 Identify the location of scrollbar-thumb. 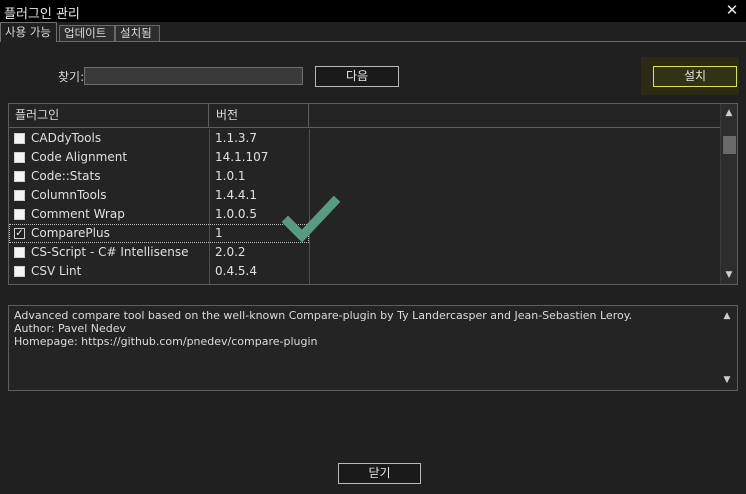
(729, 145).